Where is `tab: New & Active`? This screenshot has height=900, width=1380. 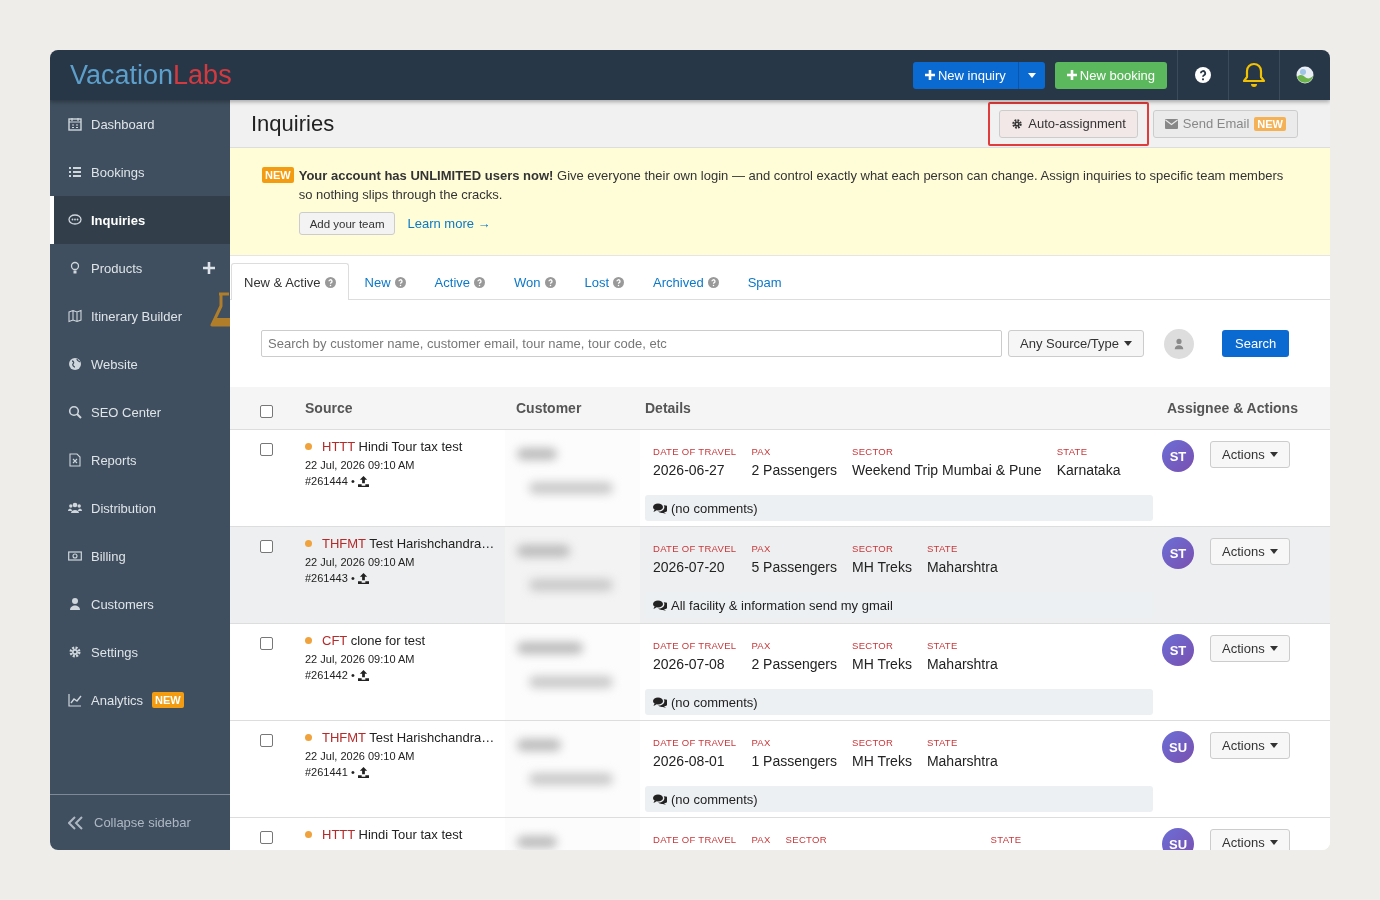
tab: New & Active is located at coordinates (290, 281).